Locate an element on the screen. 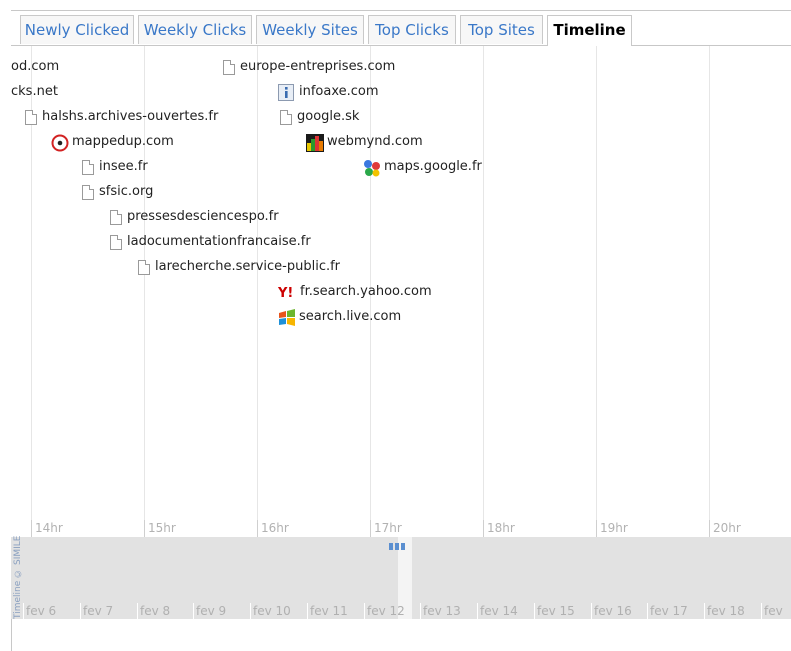 The height and width of the screenshot is (651, 791). simile-credit: Timeline © SIMILE is located at coordinates (20, 573).